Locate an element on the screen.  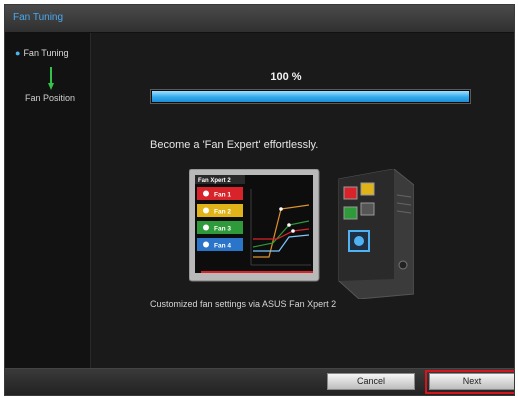
down-arrow-icon is located at coordinates (51, 78).